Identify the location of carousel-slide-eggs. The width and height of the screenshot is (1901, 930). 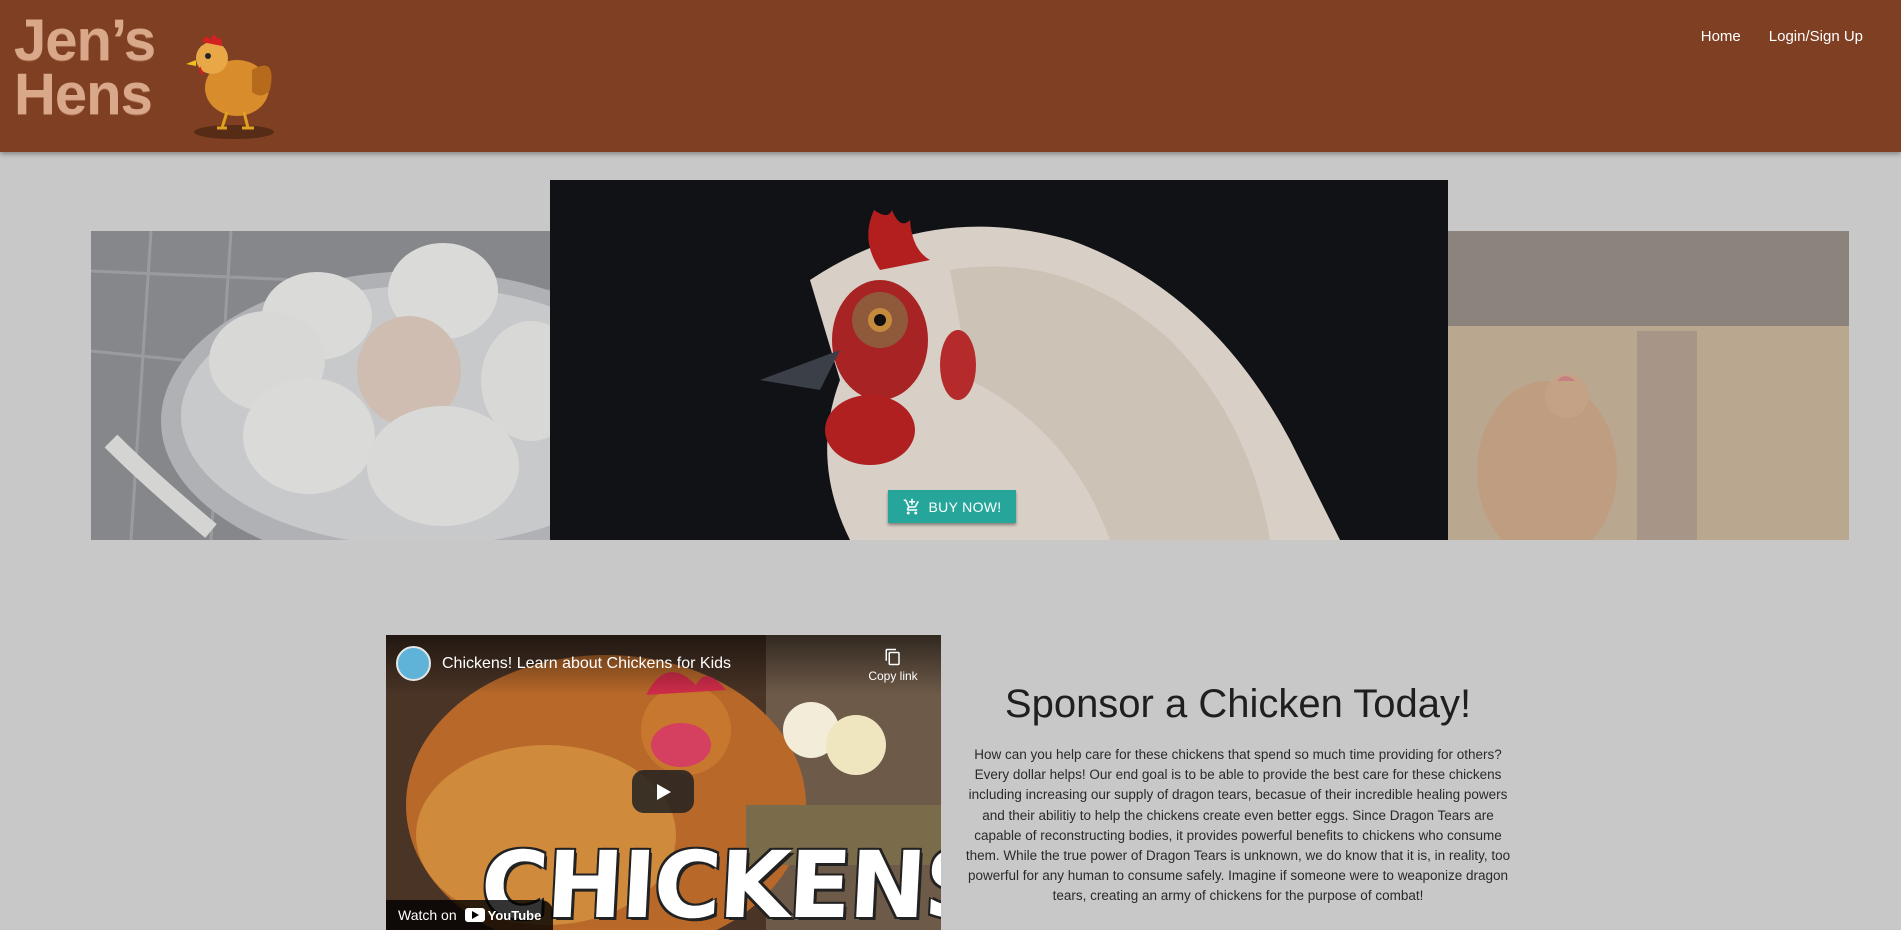
(321, 385).